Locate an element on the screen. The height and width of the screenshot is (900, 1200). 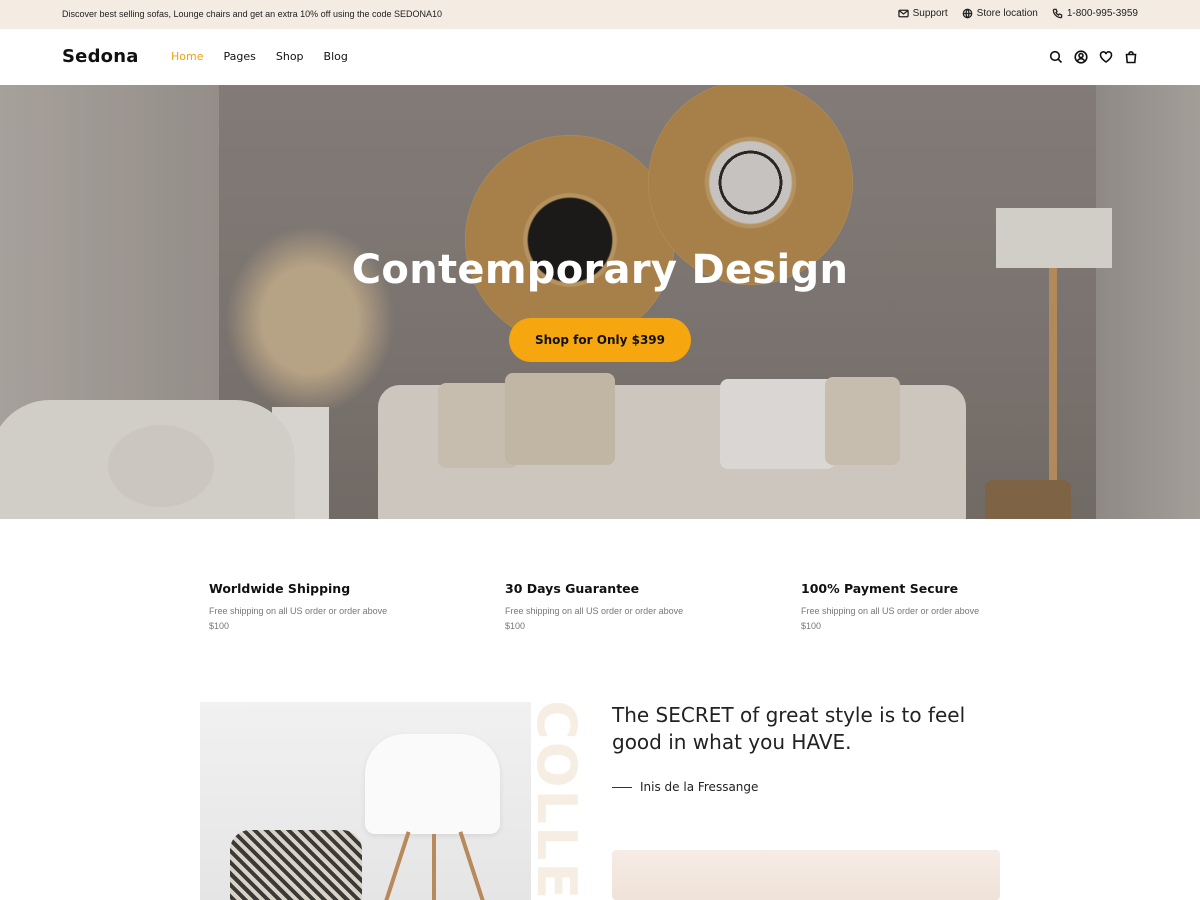
phone-link: 1-800-995-3959 is located at coordinates (1095, 13).